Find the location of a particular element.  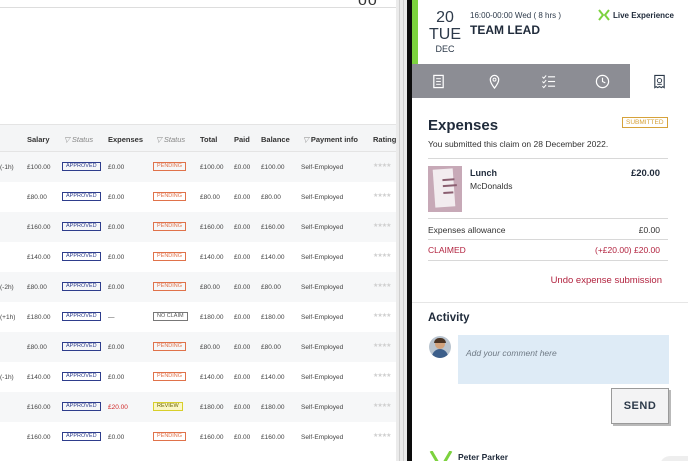

col-total: Total is located at coordinates (208, 139).